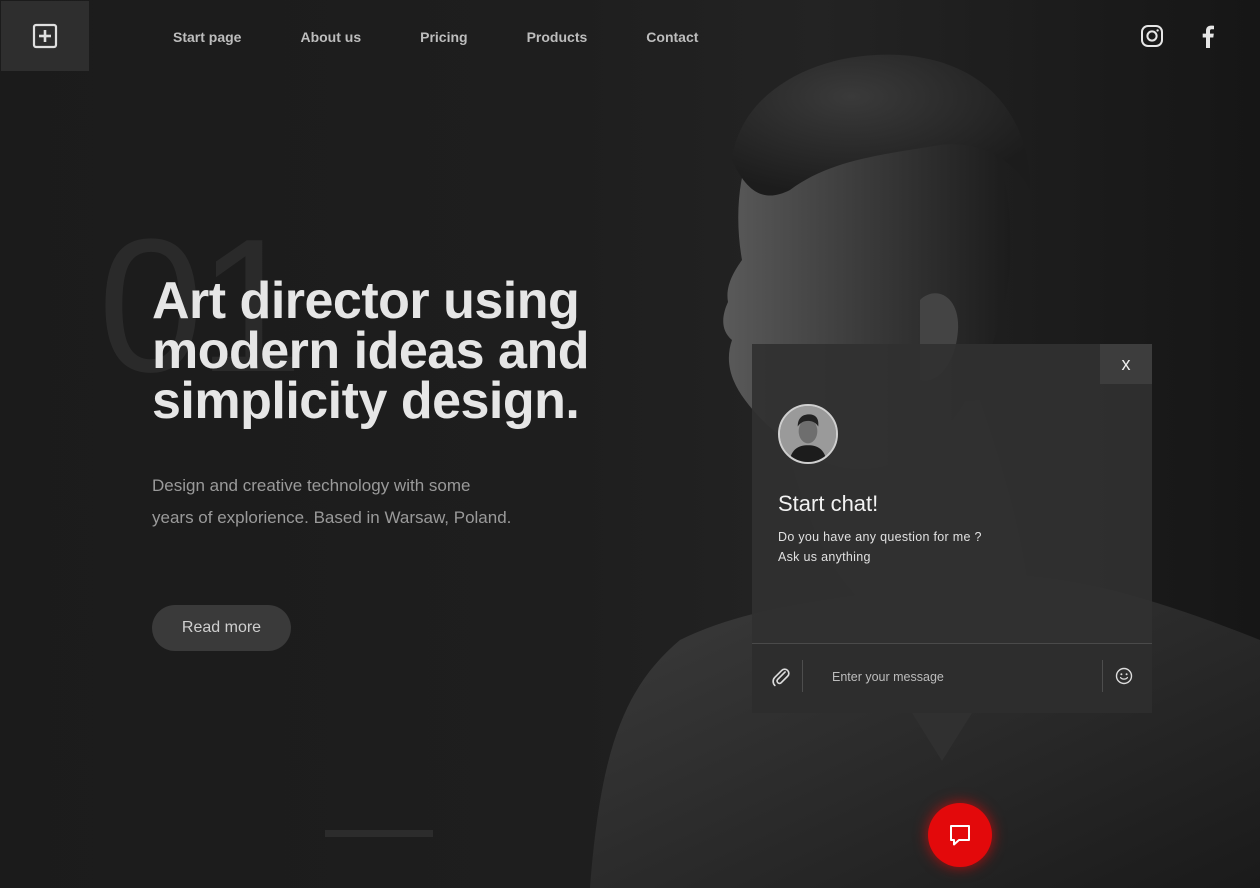 The width and height of the screenshot is (1260, 888). Describe the element at coordinates (379, 833) in the screenshot. I see `slide-indicator` at that location.